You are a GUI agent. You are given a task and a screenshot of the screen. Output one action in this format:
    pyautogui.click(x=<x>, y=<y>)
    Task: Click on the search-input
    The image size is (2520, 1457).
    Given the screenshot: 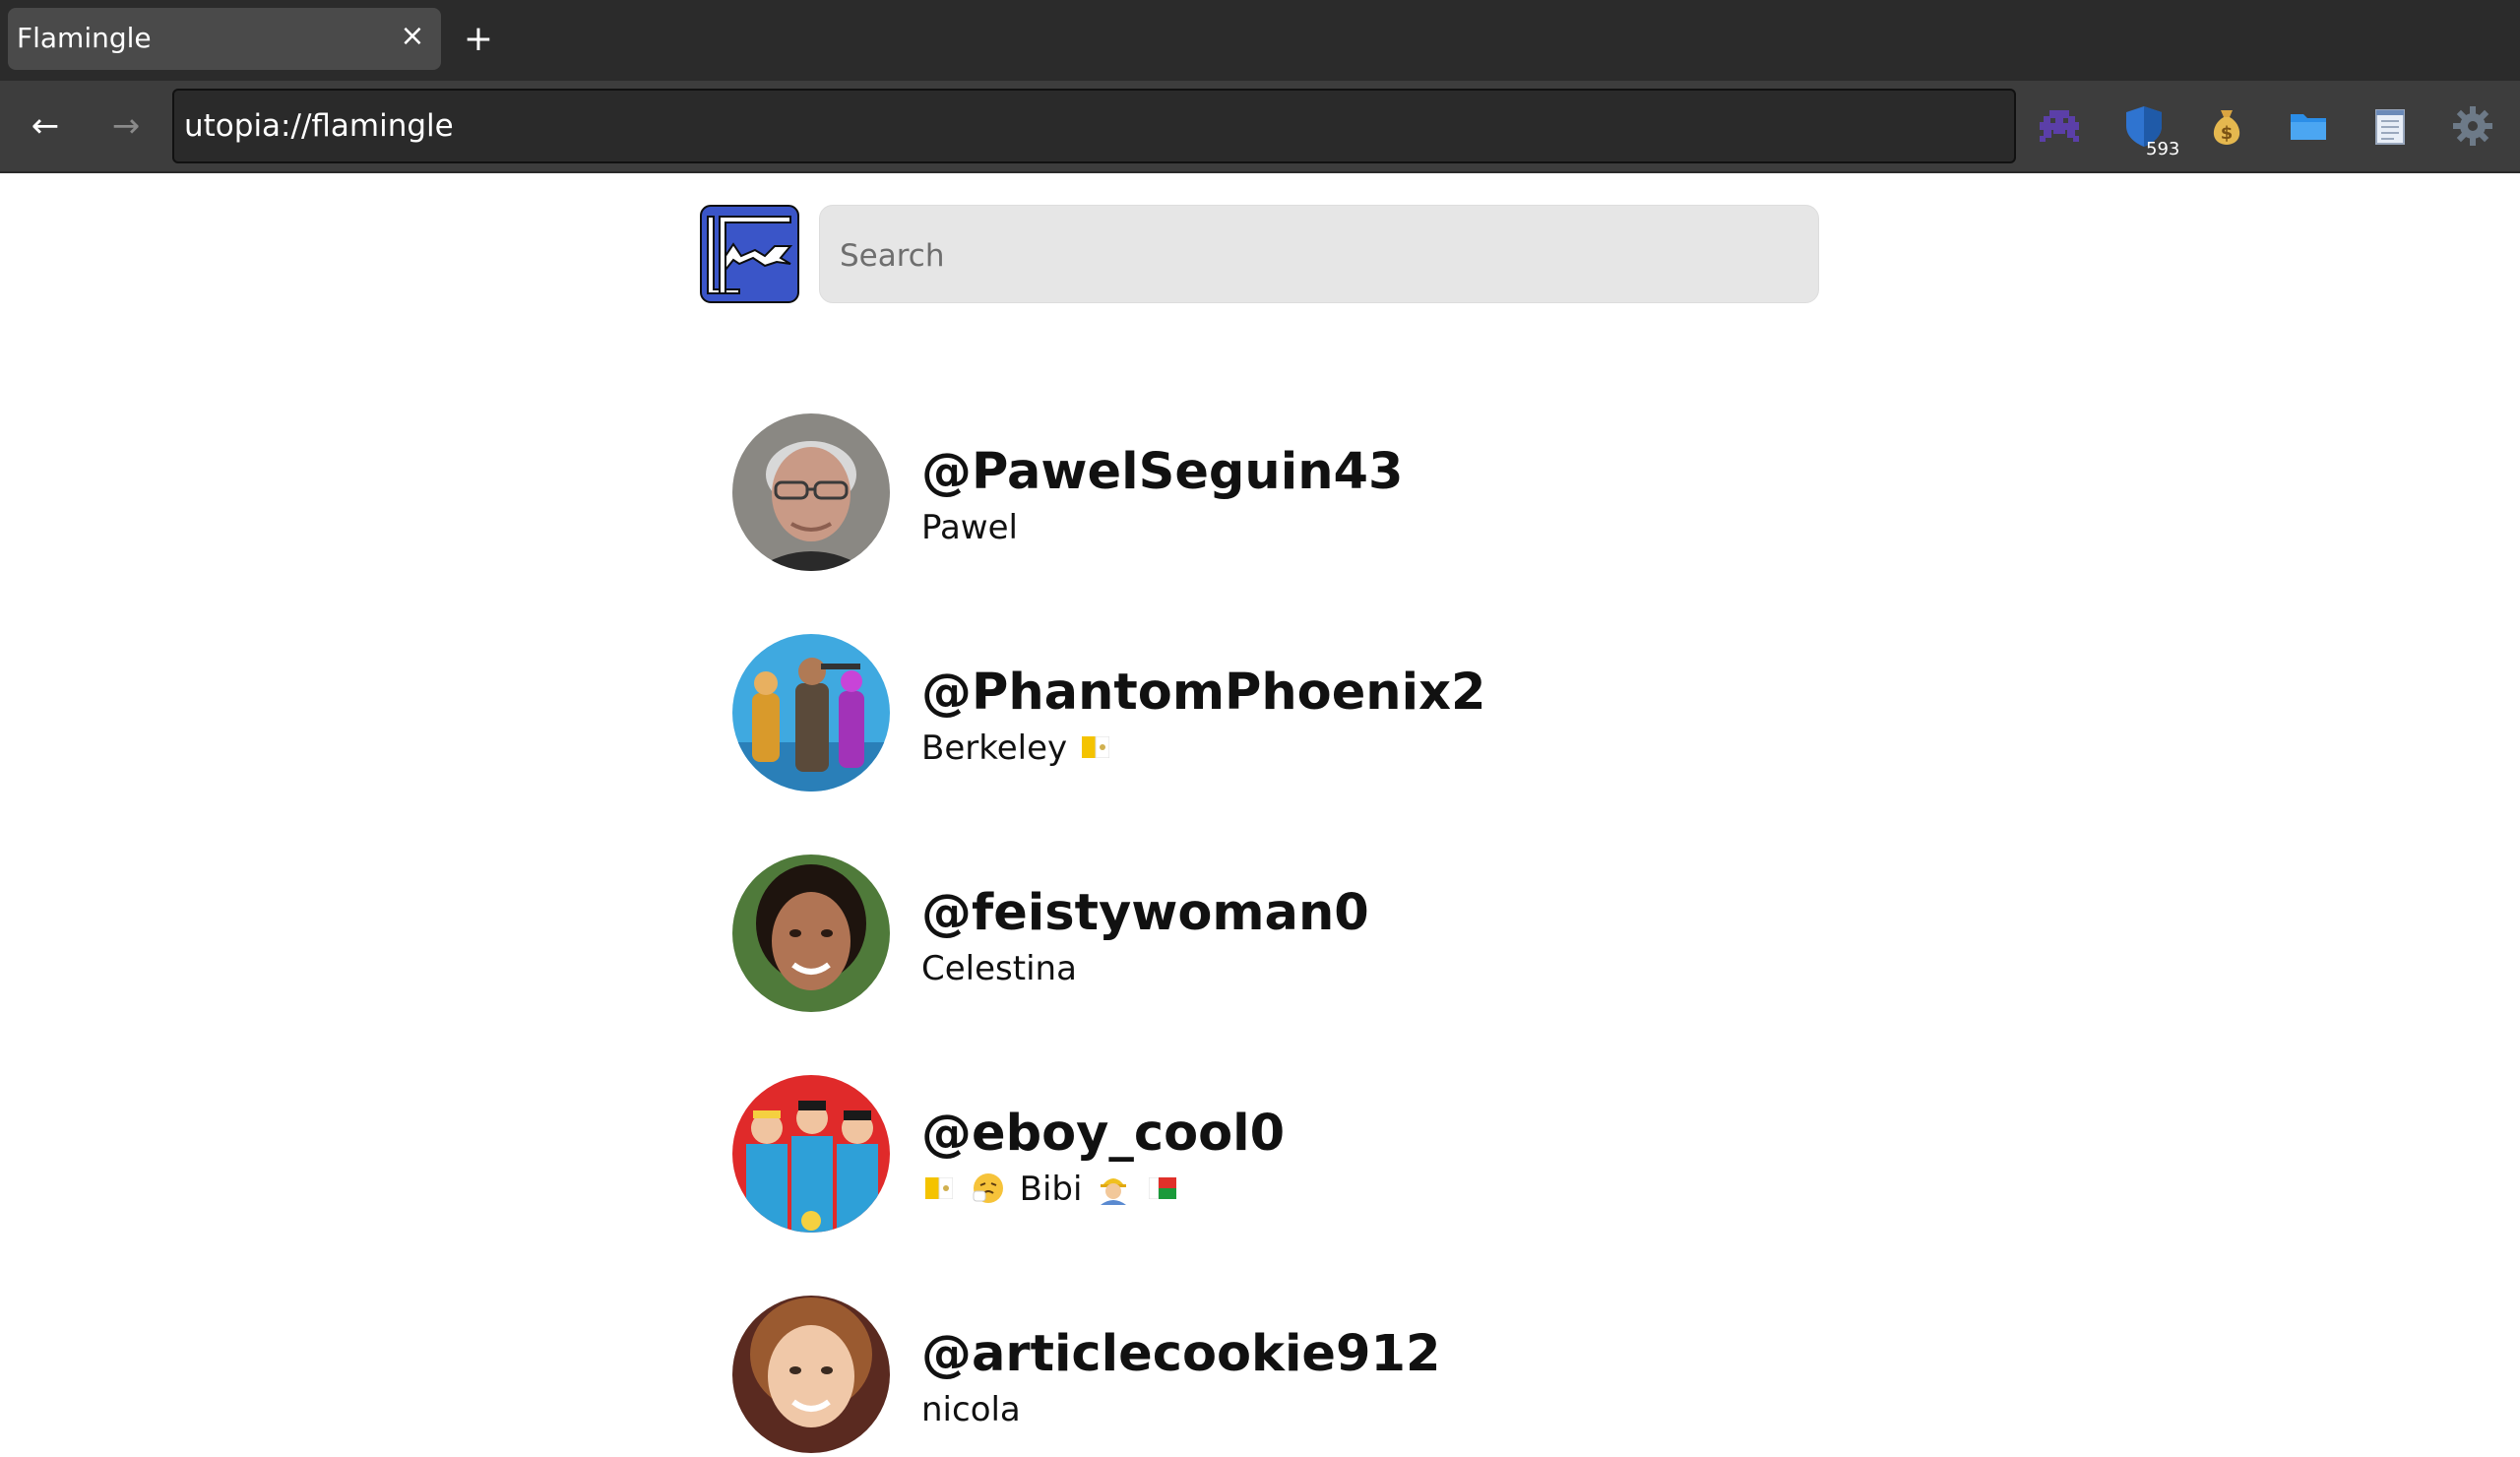 What is the action you would take?
    pyautogui.click(x=1312, y=256)
    